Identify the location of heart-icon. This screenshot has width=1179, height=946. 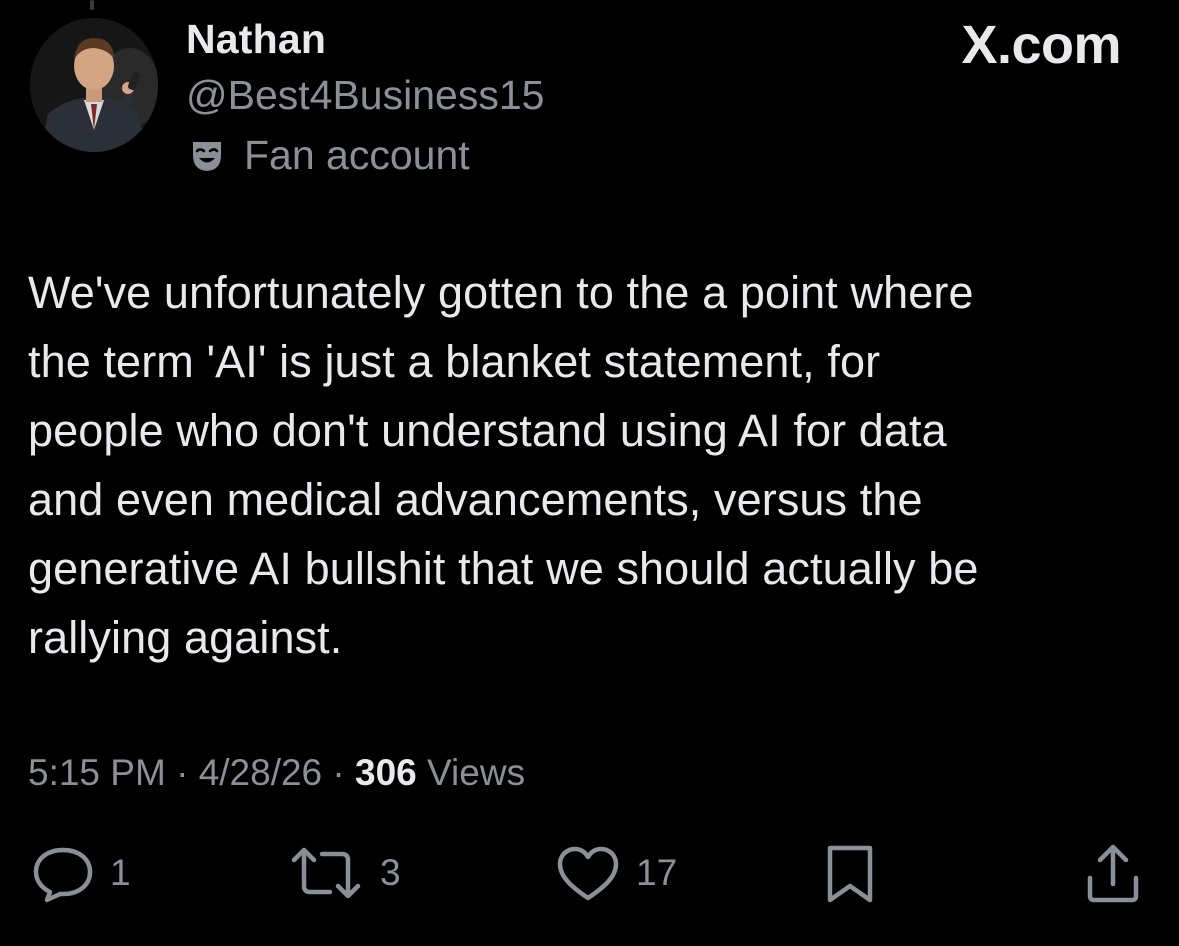
(588, 873).